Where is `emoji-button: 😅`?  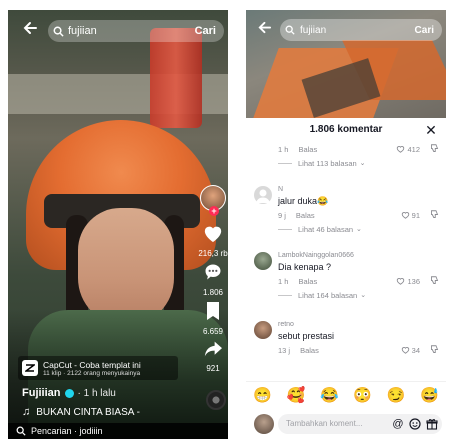 emoji-button: 😅 is located at coordinates (429, 395).